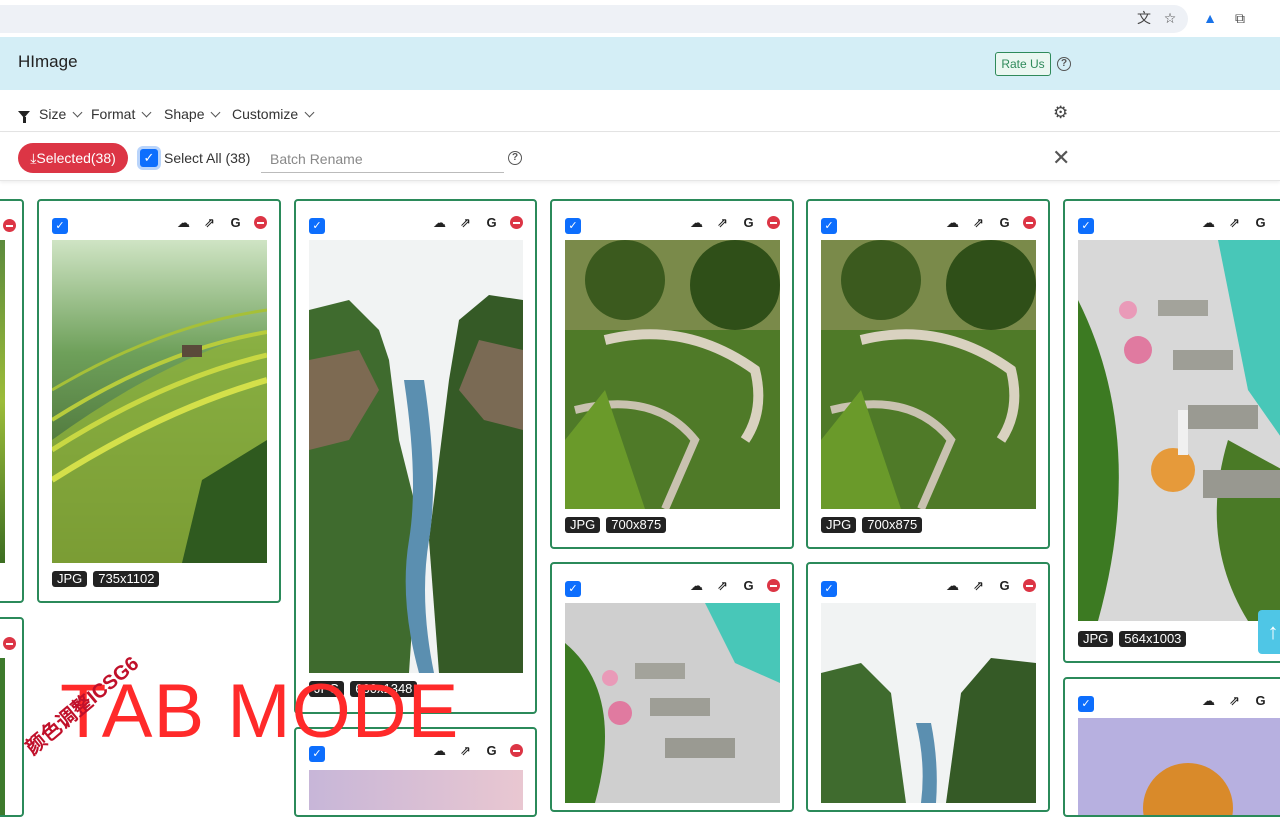  What do you see at coordinates (1144, 18) in the screenshot?
I see `translate-icon: ⽂` at bounding box center [1144, 18].